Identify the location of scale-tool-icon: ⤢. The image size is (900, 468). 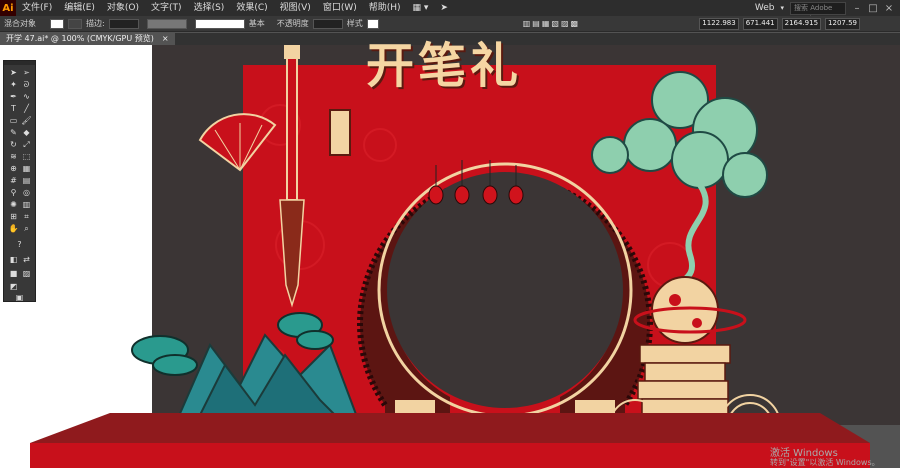
(26, 144).